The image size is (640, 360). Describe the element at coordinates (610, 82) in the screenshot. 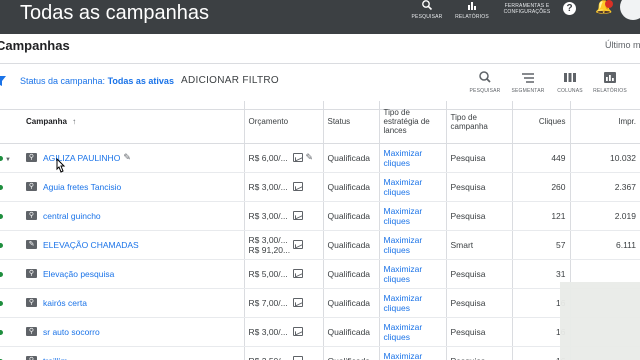

I see `toolbar-reports-button: RELATÓRIOS` at that location.